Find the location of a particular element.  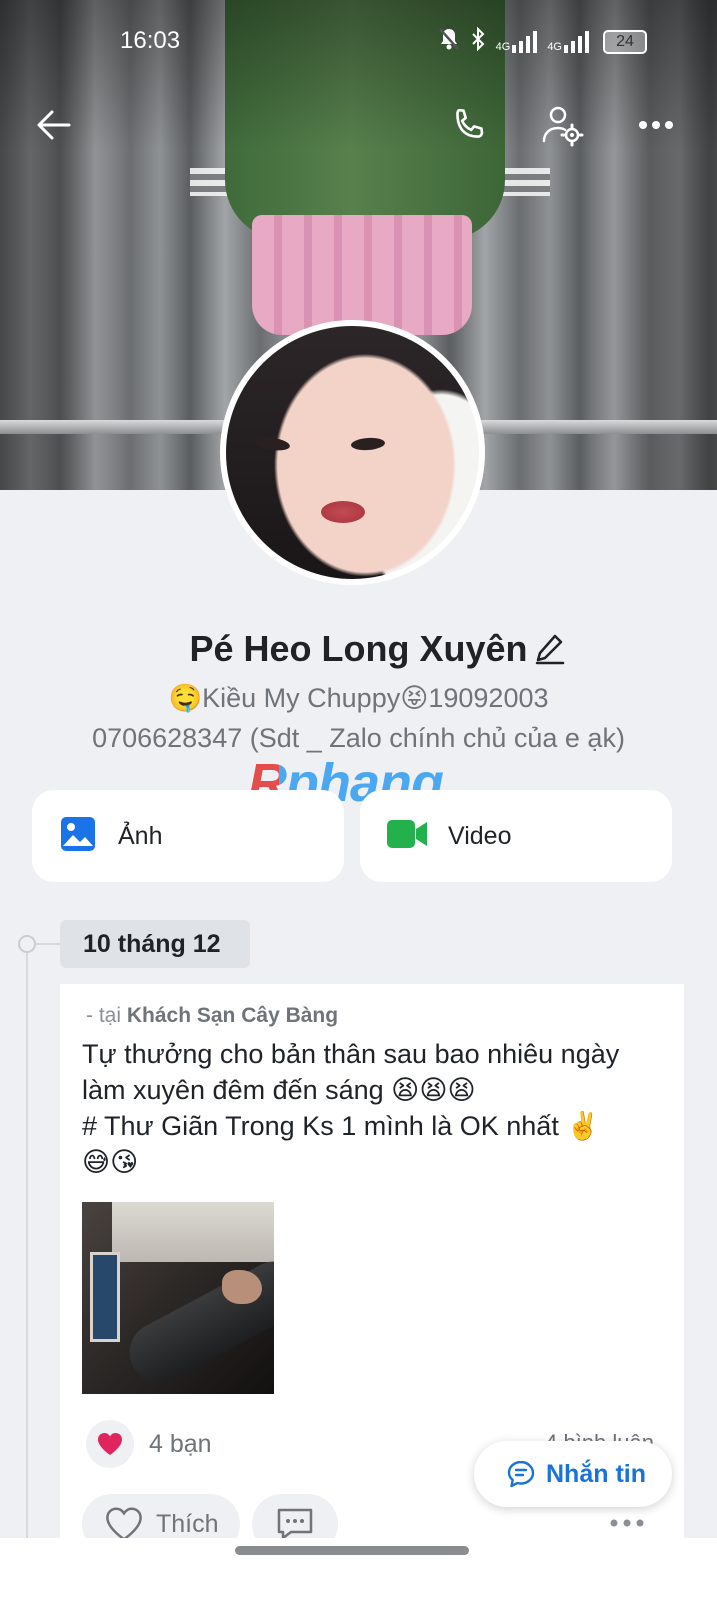

video-camera-icon is located at coordinates (407, 836).